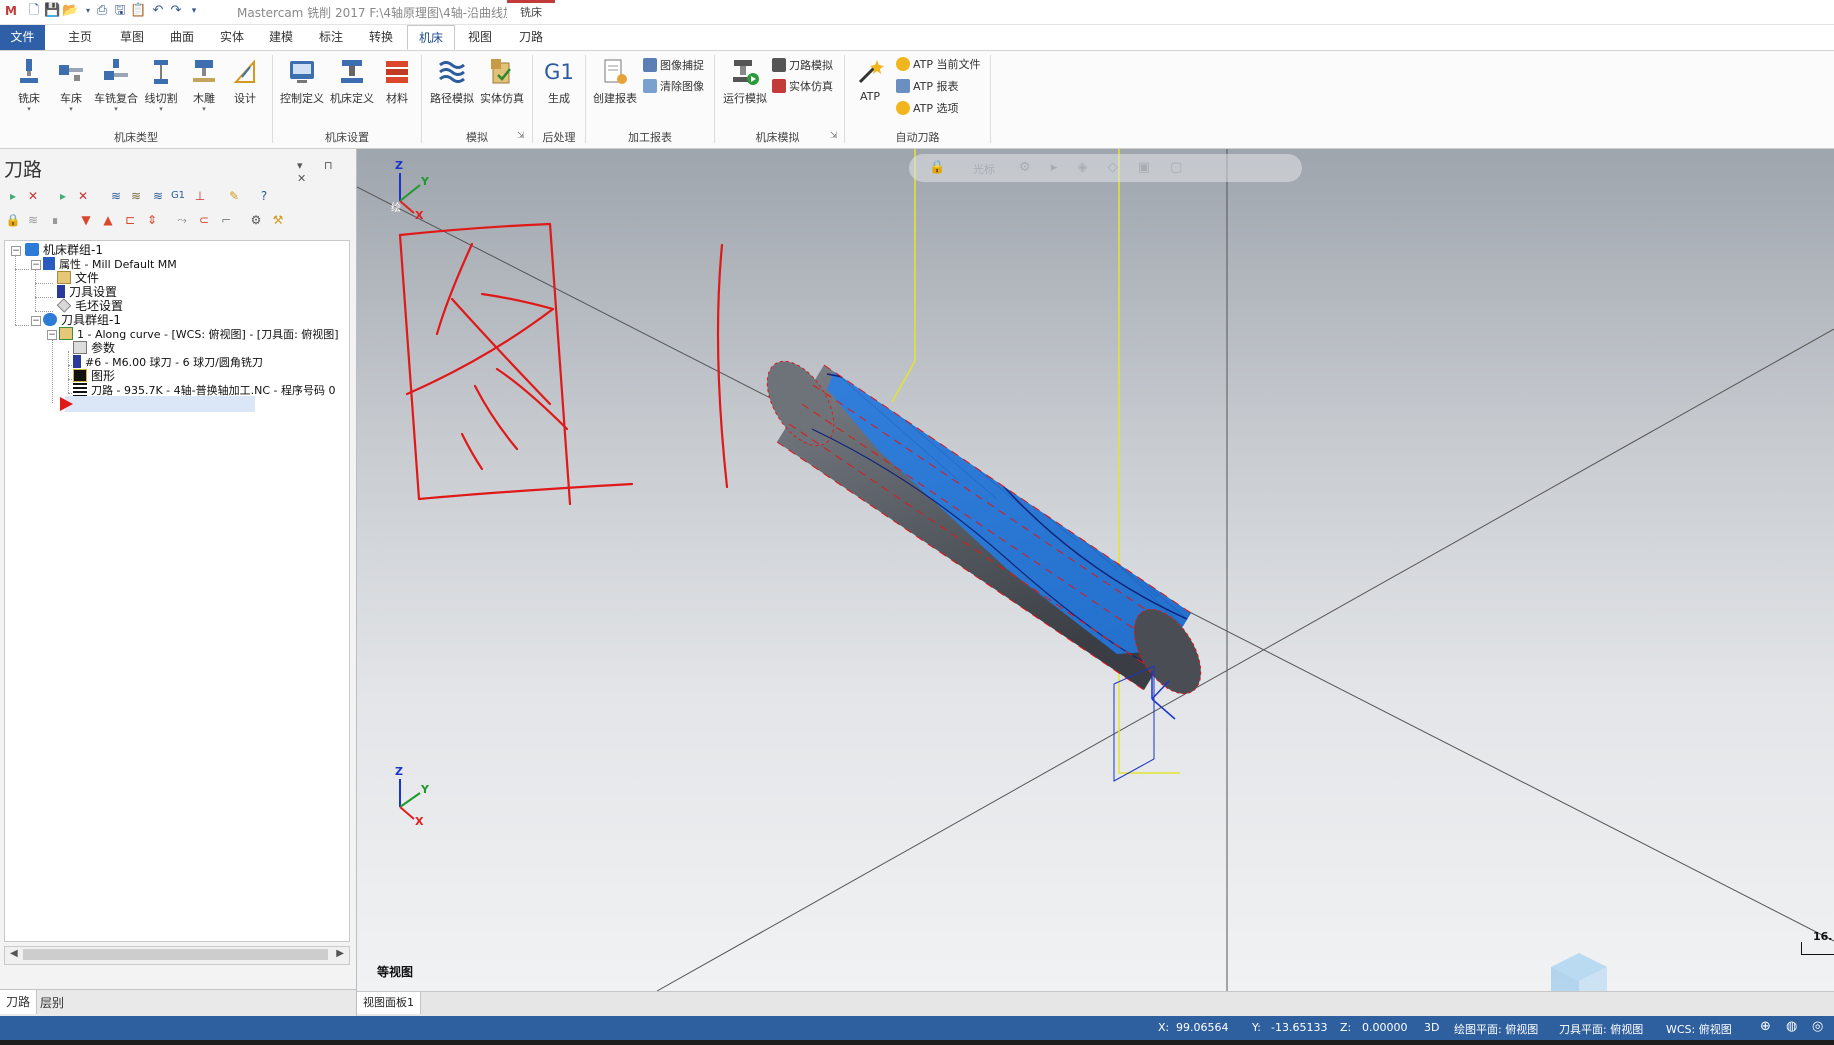 The image size is (1834, 1045). I want to click on triad-bottom: Z Y X, so click(422, 796).